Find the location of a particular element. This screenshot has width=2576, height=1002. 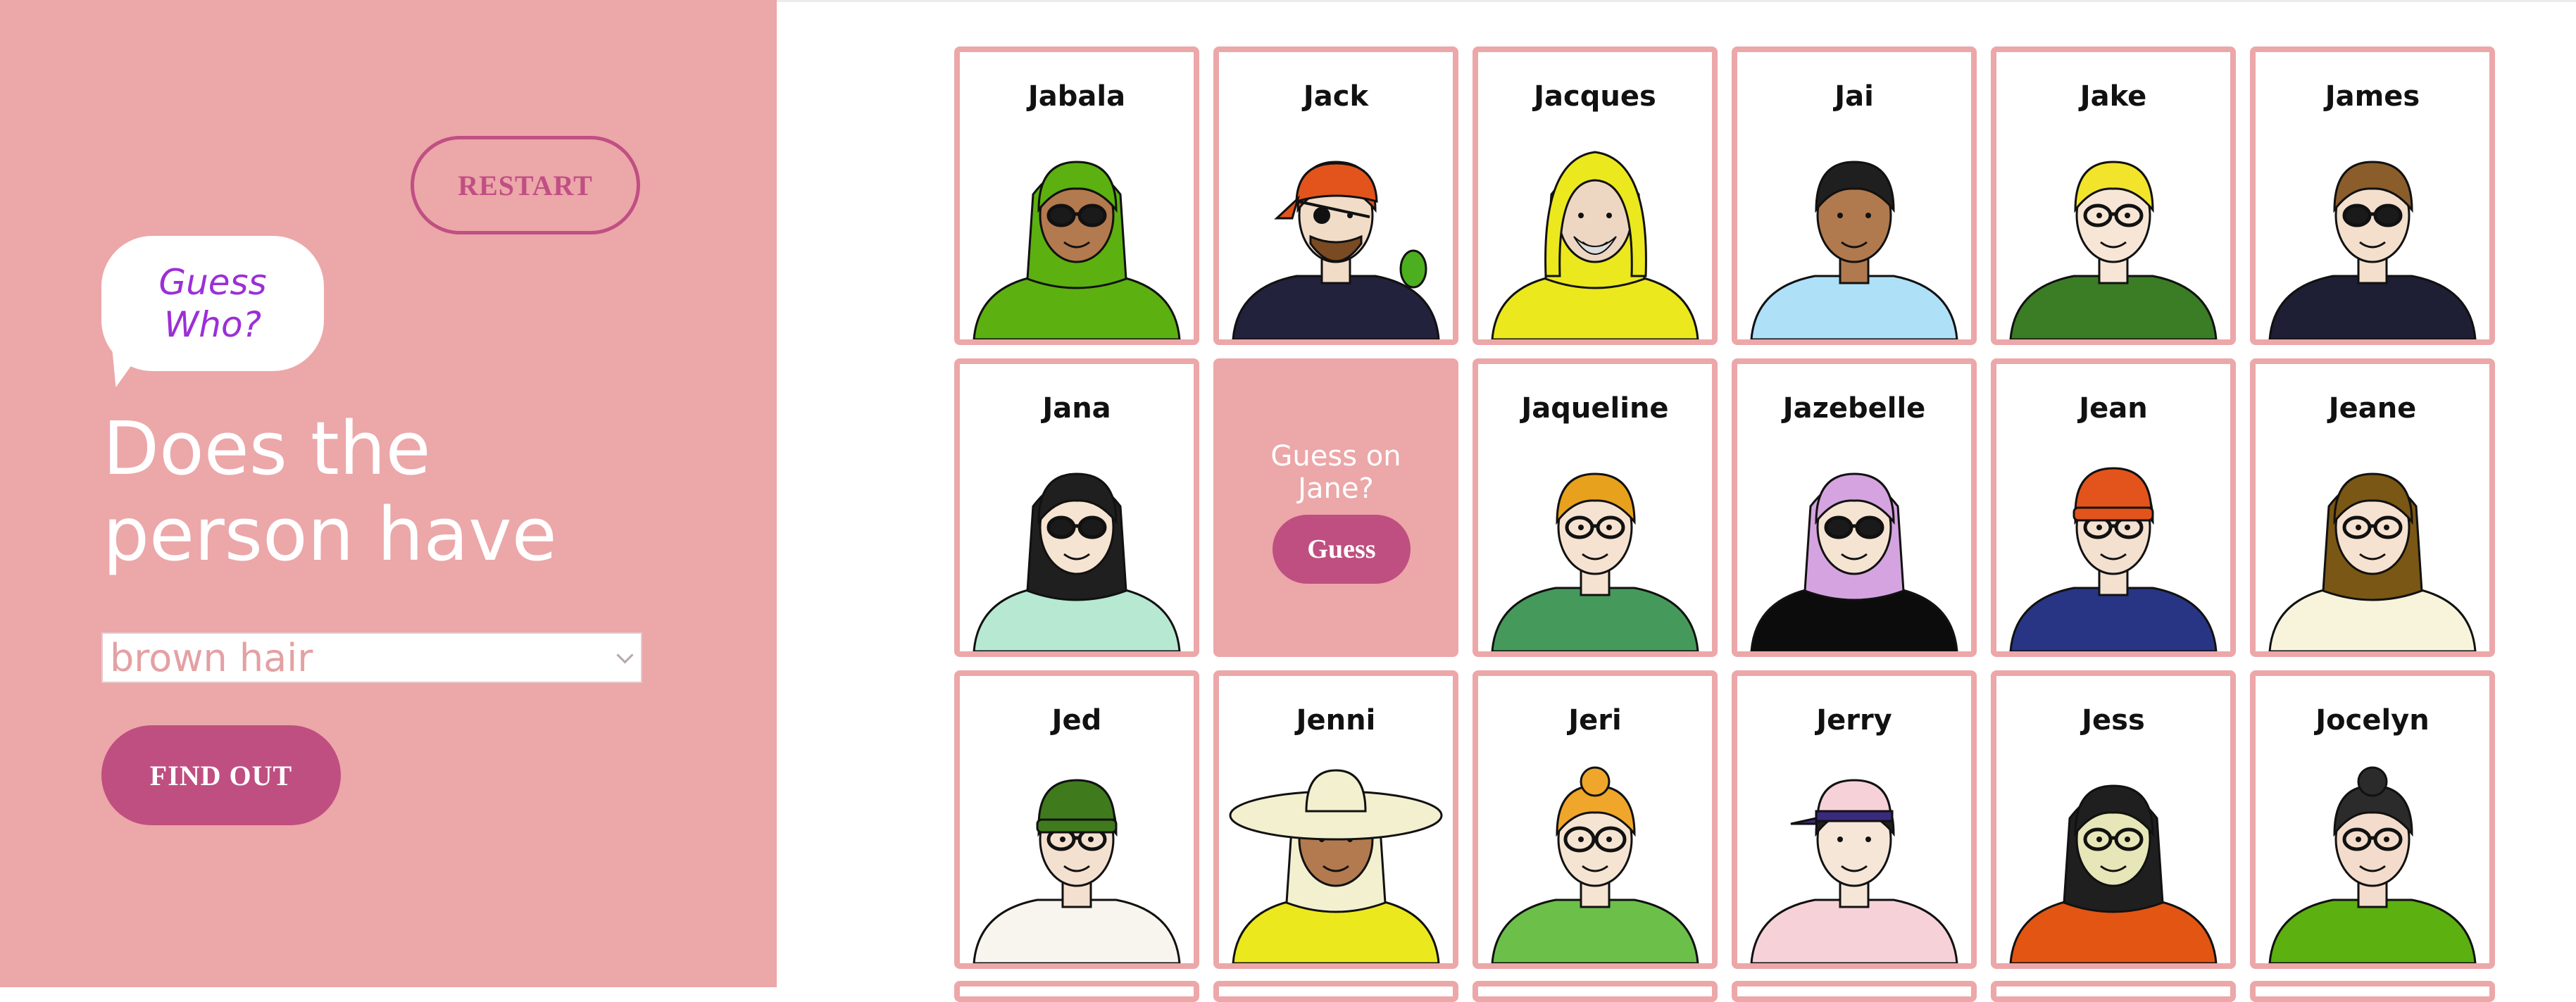

guess-card: Guess on Jane? Guess is located at coordinates (1335, 508).